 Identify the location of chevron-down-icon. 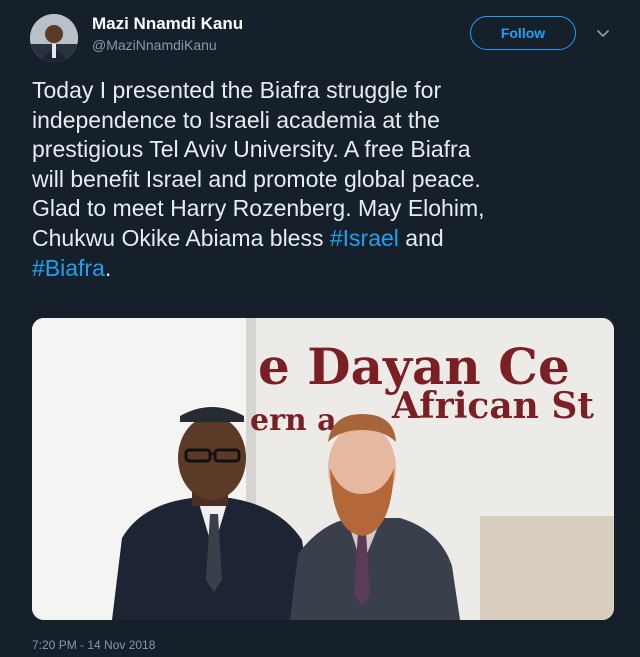
(603, 33).